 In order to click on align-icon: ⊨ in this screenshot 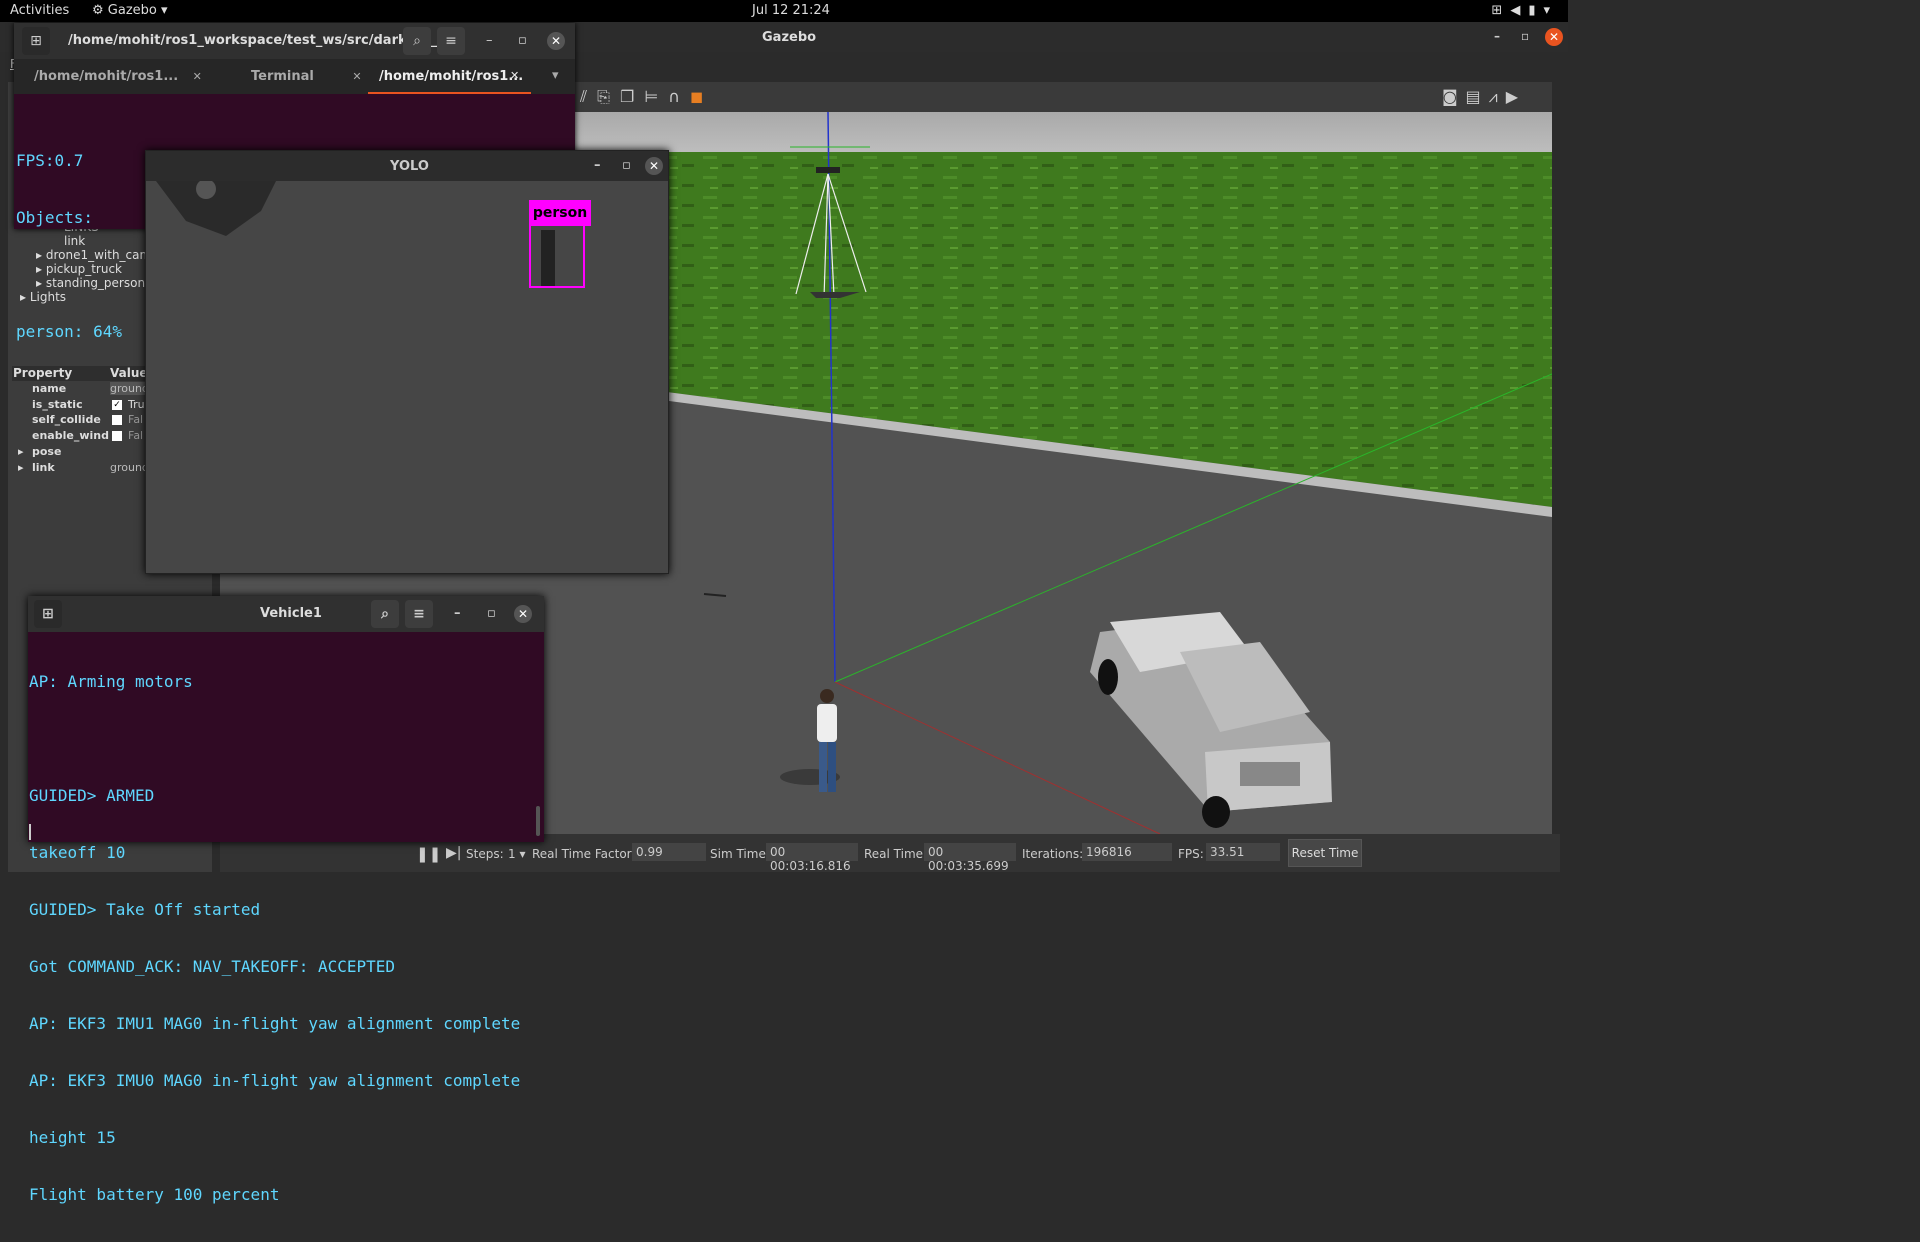, I will do `click(656, 96)`.